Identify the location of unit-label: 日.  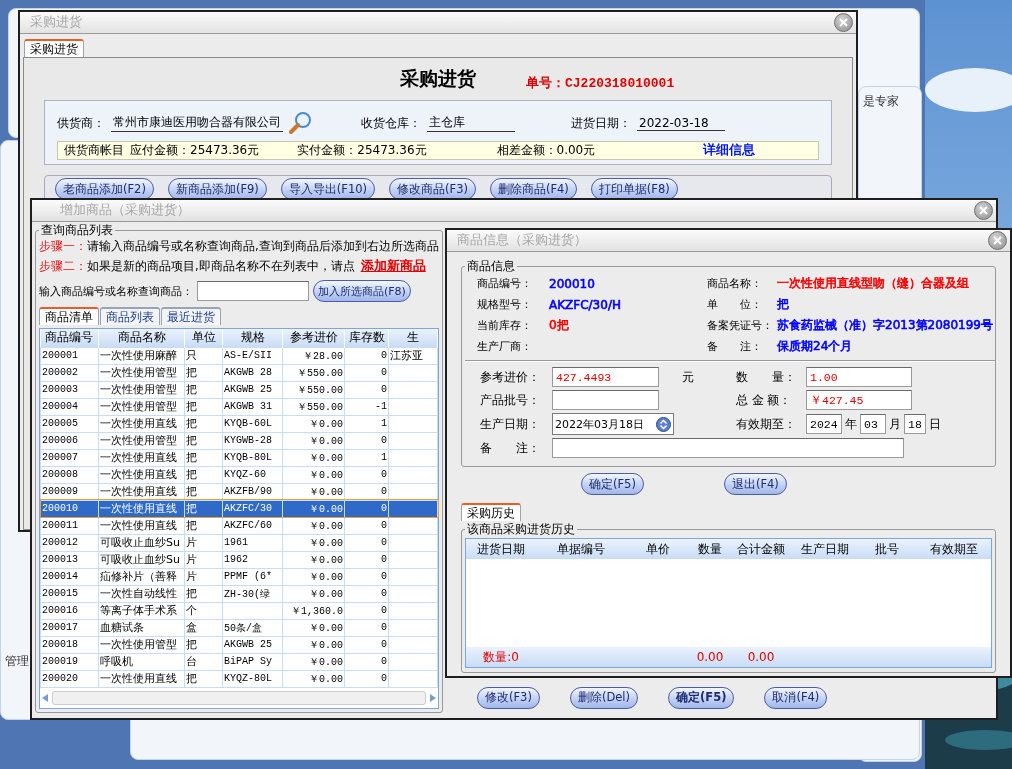
(935, 424).